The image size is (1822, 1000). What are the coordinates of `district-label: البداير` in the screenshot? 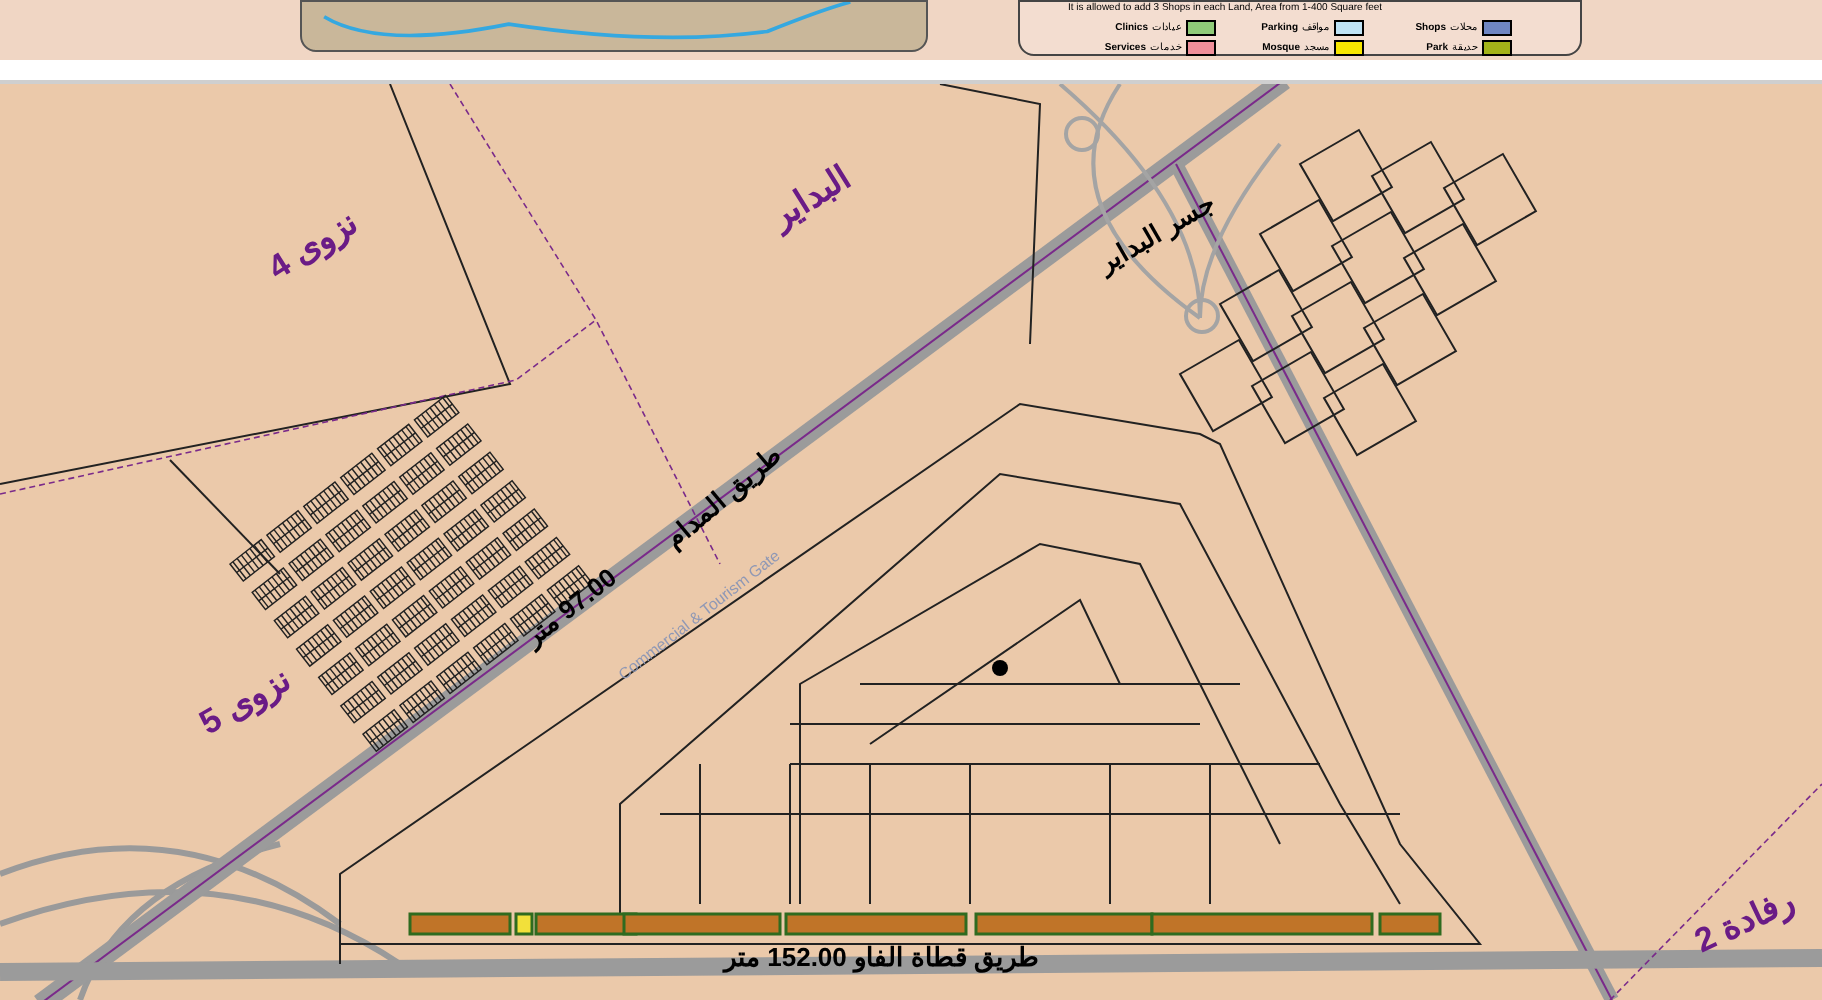 It's located at (811, 197).